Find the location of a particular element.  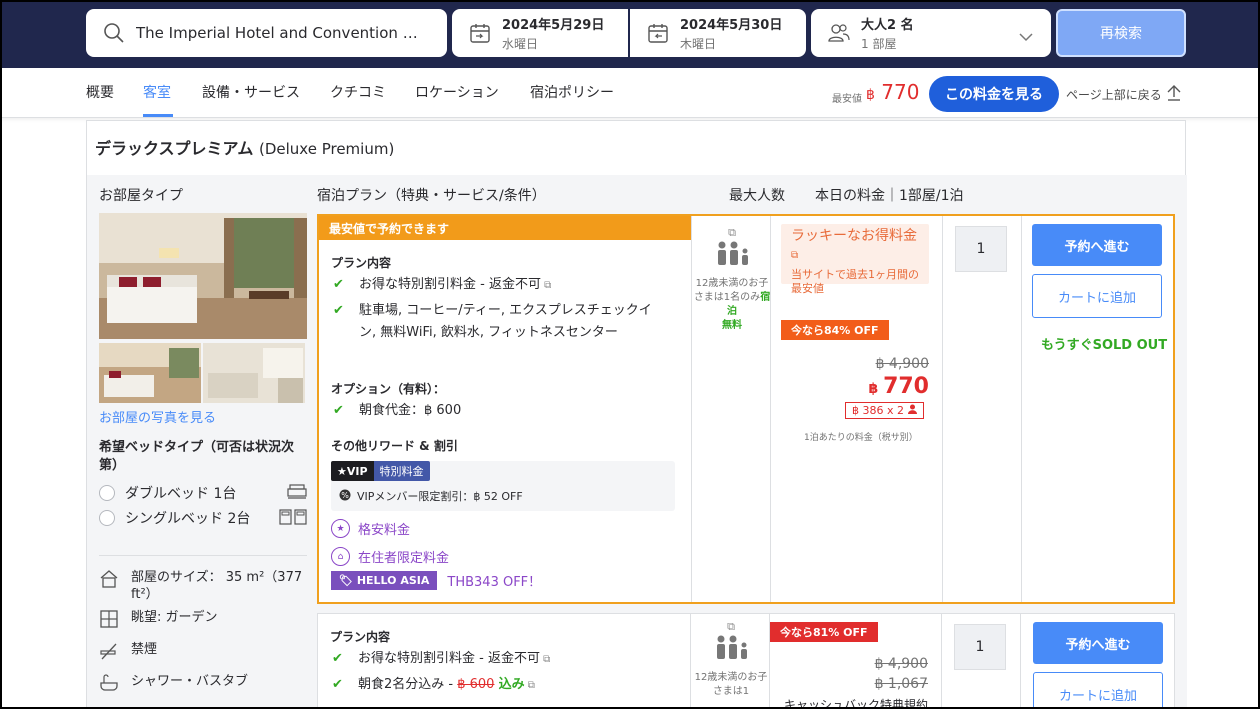

arrow-up-icon is located at coordinates (1174, 94).